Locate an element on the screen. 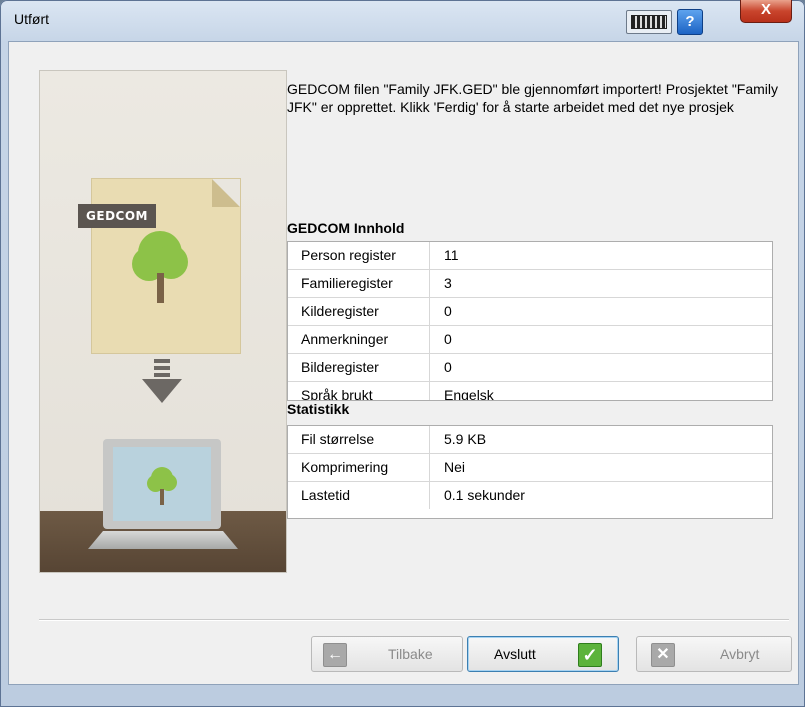  row-label: Lastetid is located at coordinates (359, 495).